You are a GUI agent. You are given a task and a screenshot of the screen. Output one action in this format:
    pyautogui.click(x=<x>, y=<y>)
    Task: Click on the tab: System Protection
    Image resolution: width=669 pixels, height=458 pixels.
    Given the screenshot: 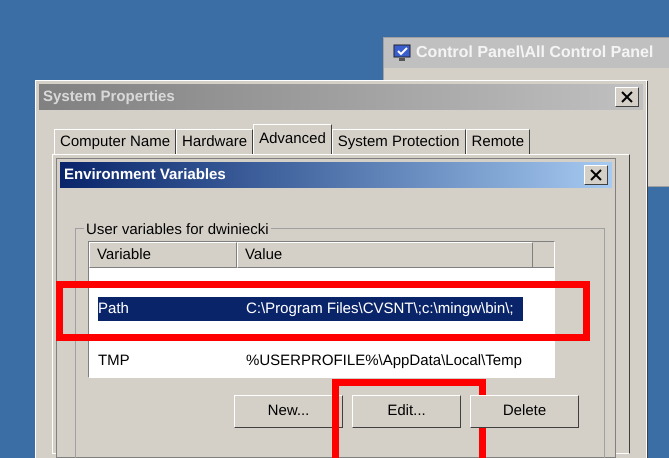 What is the action you would take?
    pyautogui.click(x=399, y=141)
    